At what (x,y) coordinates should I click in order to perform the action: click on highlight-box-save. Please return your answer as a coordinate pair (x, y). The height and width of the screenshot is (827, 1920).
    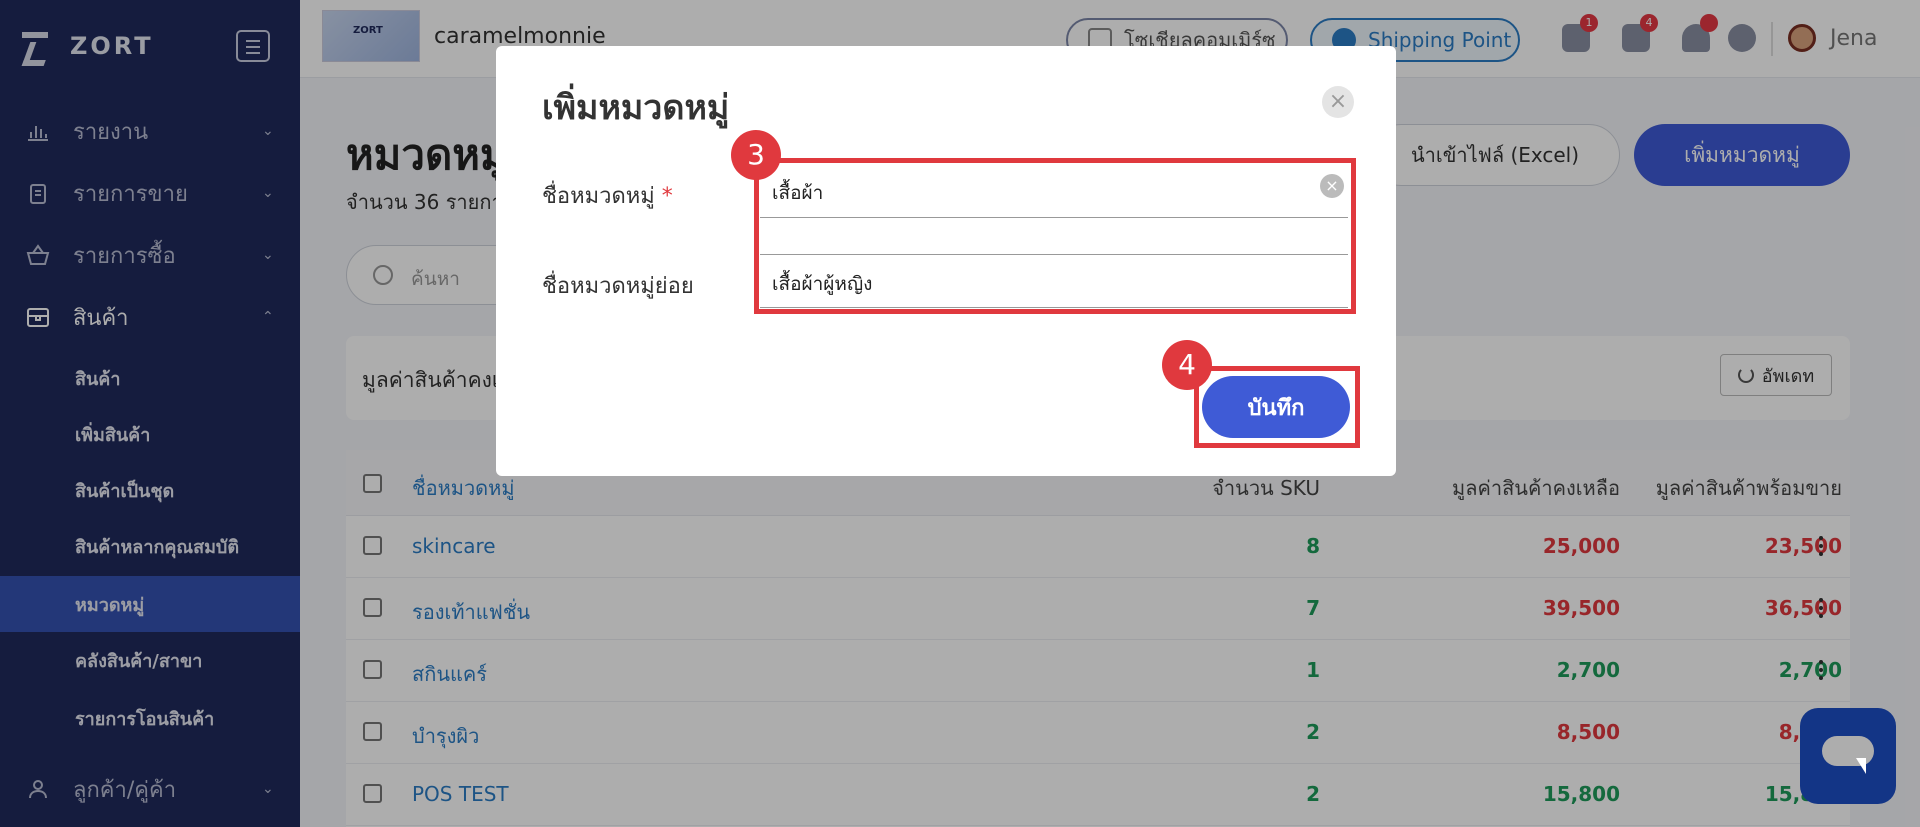
    Looking at the image, I should click on (1277, 407).